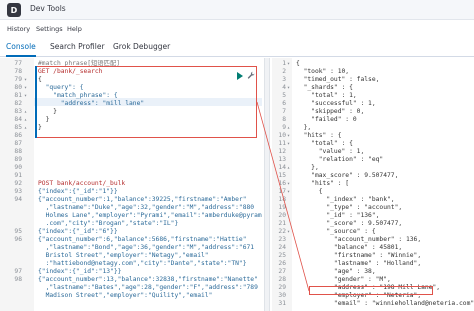 This screenshot has height=311, width=474. I want to click on code-text: "relation" : "eq", so click(340, 159).